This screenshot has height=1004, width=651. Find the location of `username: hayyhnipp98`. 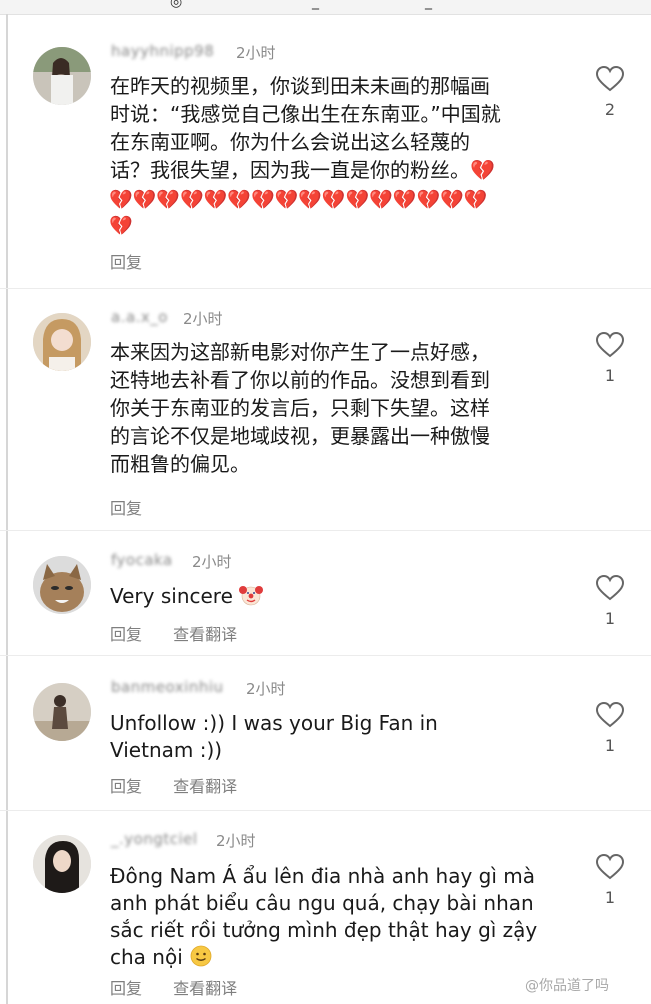

username: hayyhnipp98 is located at coordinates (162, 51).